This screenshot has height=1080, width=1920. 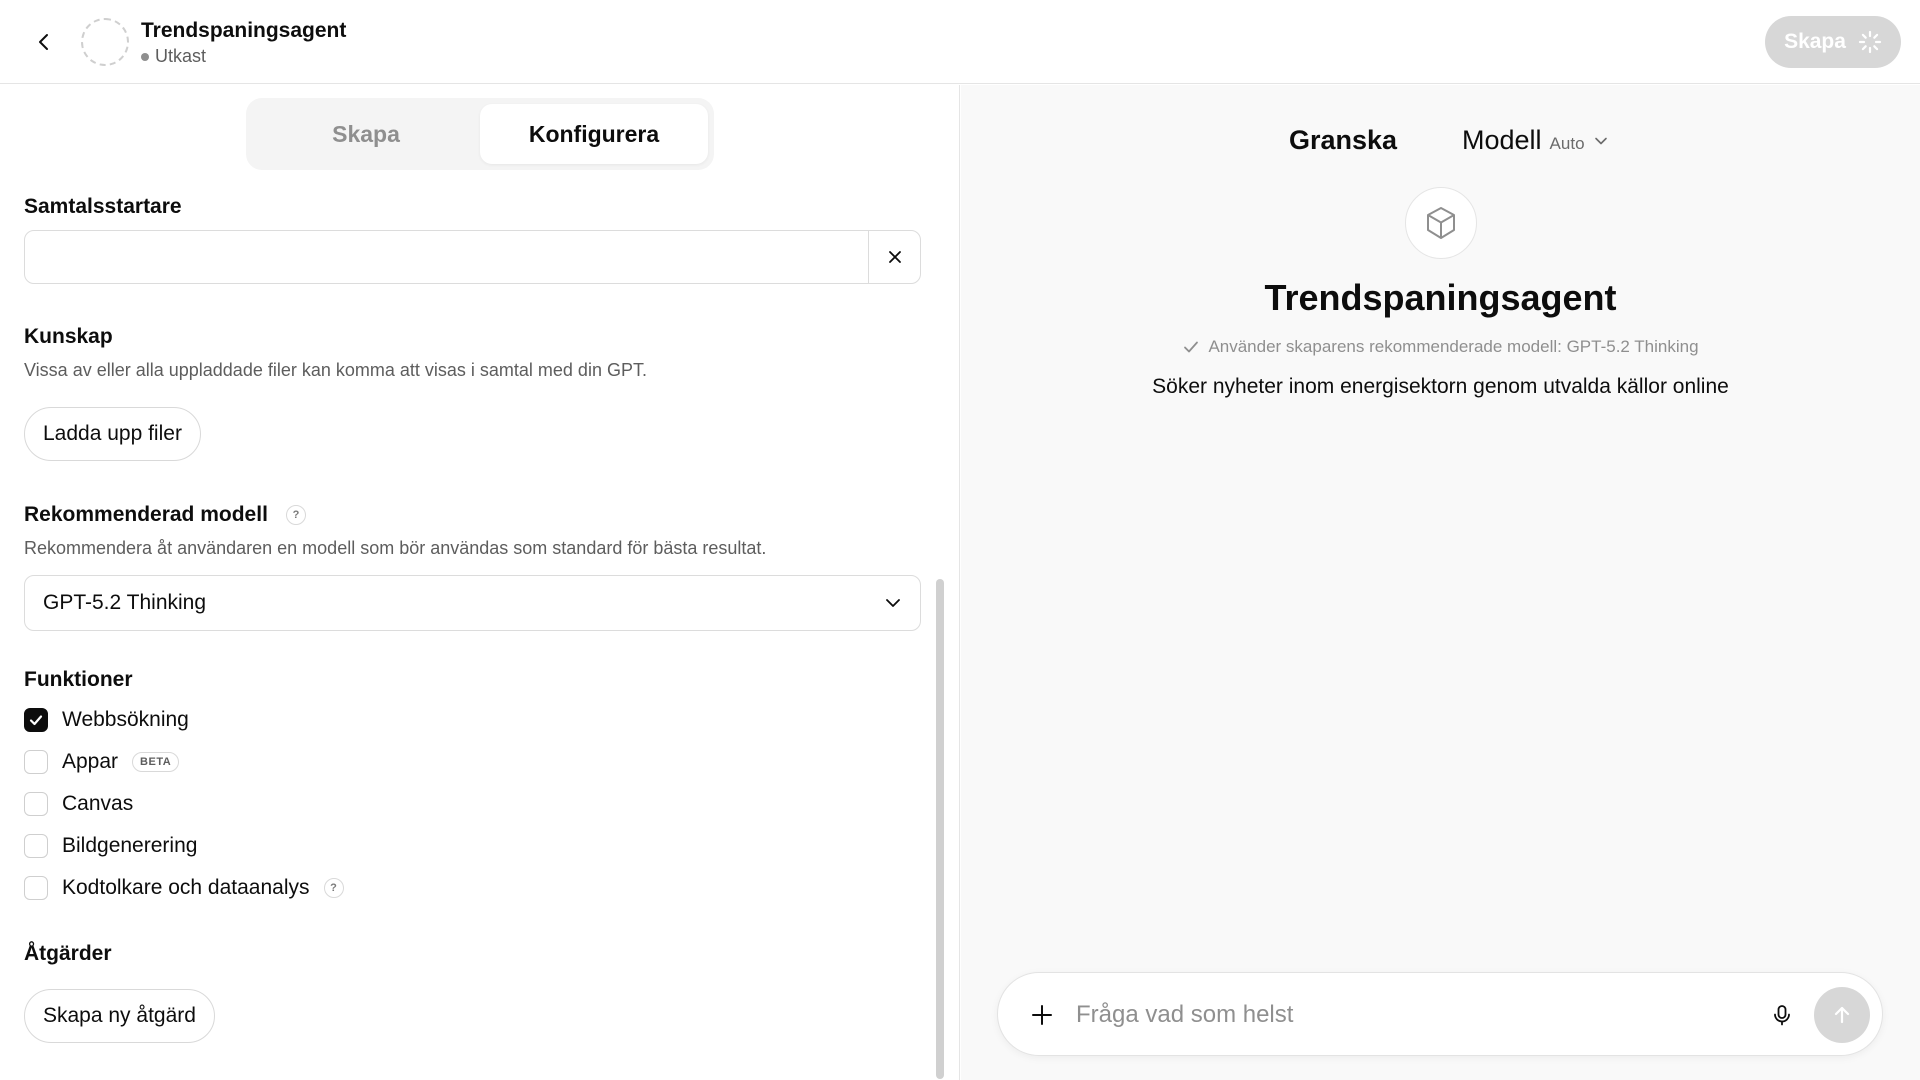 I want to click on feature-label: Kodtolkare och dataanalys, so click(x=186, y=887).